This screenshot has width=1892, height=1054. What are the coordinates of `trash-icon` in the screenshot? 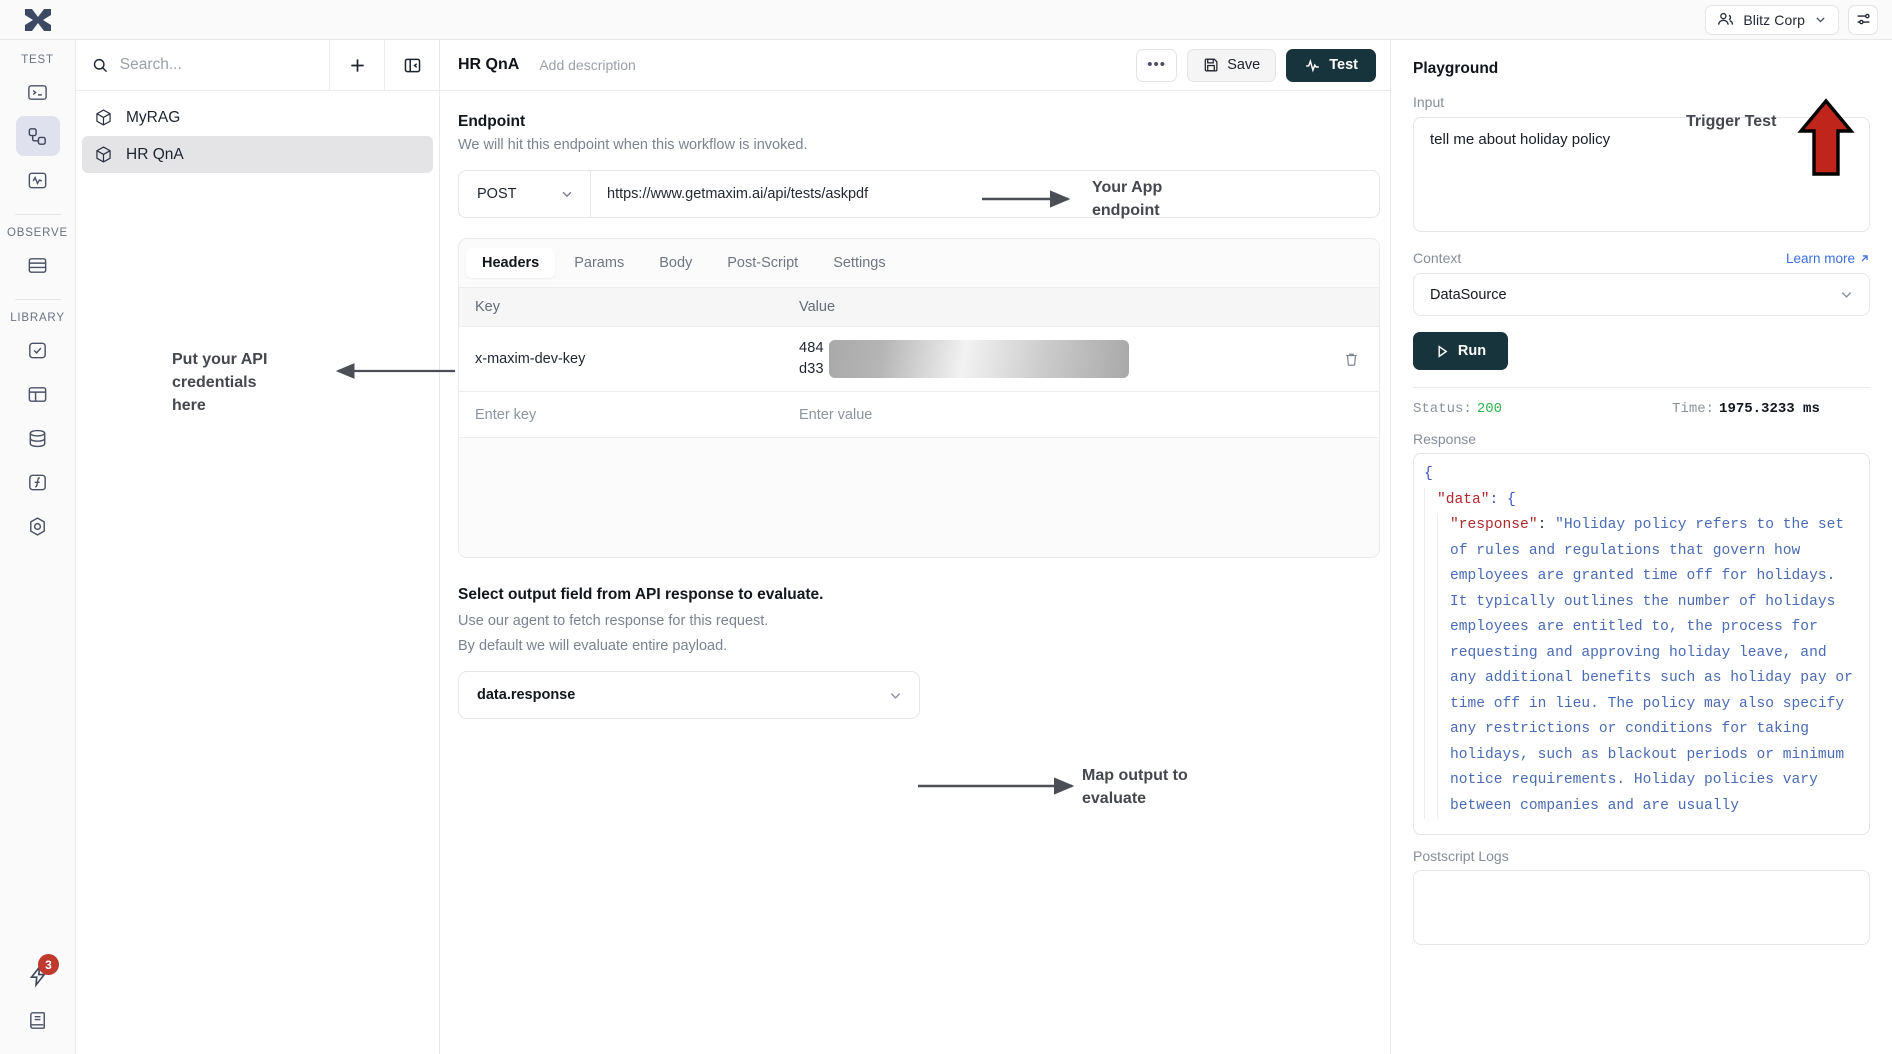 It's located at (1351, 359).